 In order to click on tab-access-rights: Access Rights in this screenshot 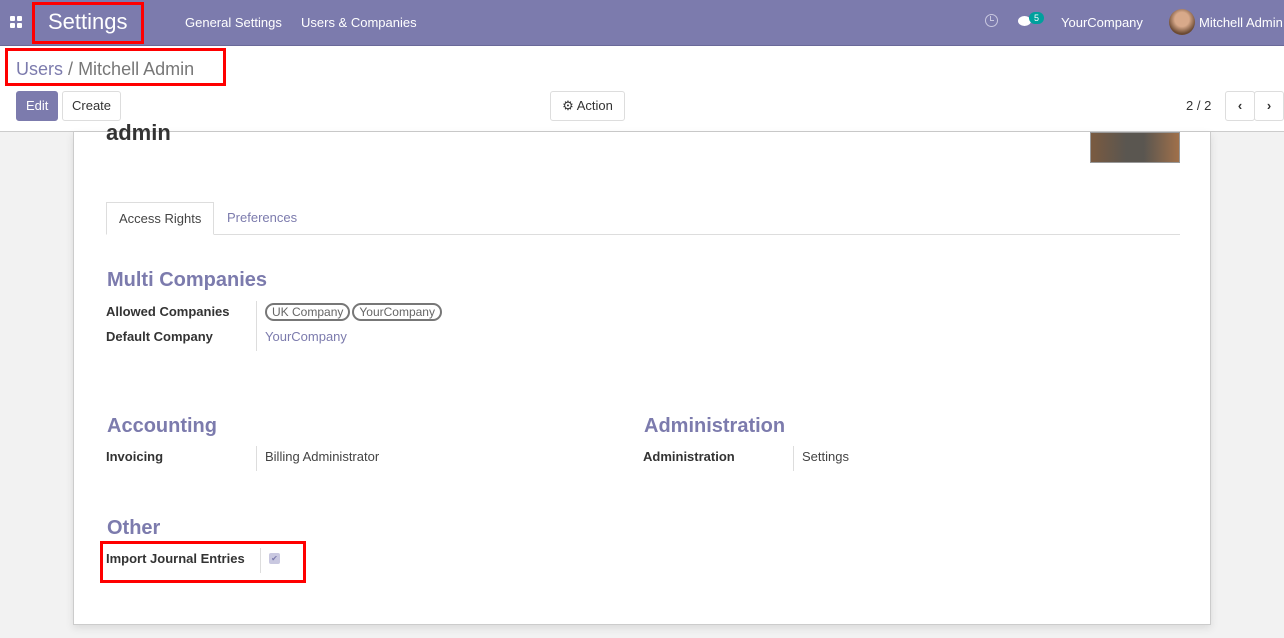, I will do `click(160, 218)`.